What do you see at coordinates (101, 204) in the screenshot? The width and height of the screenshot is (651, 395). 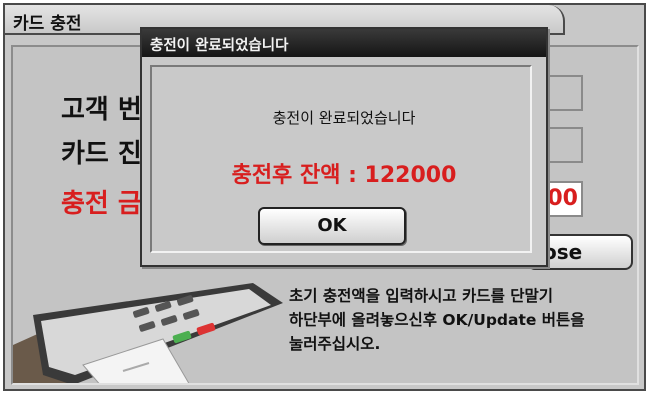 I see `charge-amount-label: 충전 금` at bounding box center [101, 204].